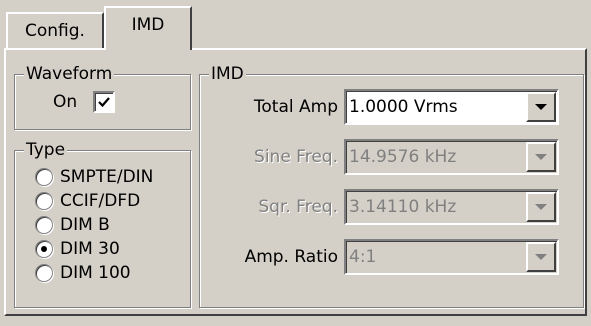  Describe the element at coordinates (107, 177) in the screenshot. I see `radio-label: SMPTE/DIN` at that location.